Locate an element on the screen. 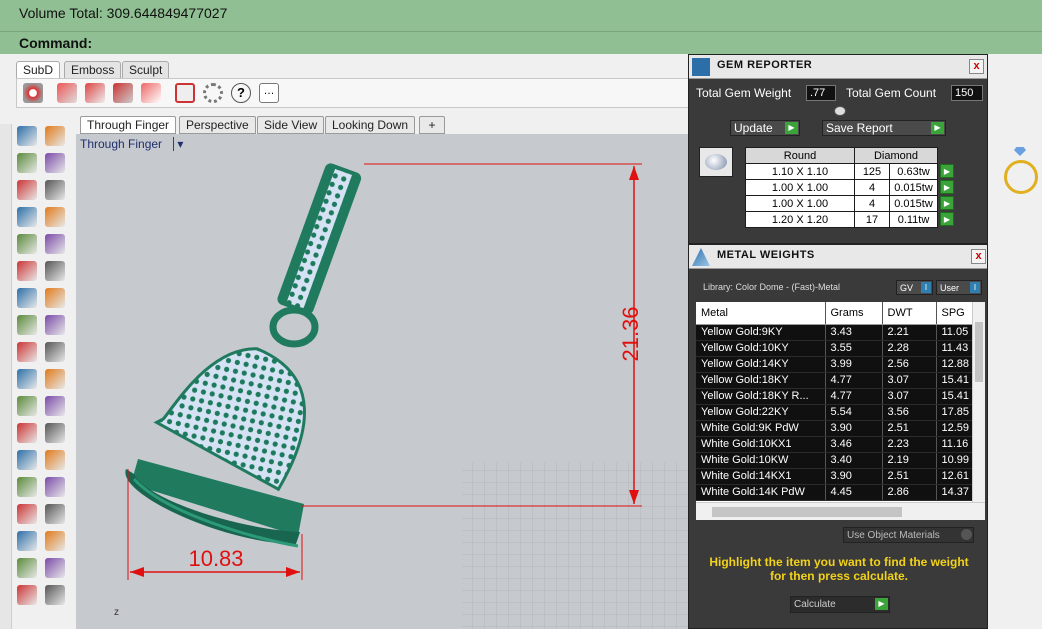 This screenshot has height=629, width=1042. subd-box-icon is located at coordinates (67, 93).